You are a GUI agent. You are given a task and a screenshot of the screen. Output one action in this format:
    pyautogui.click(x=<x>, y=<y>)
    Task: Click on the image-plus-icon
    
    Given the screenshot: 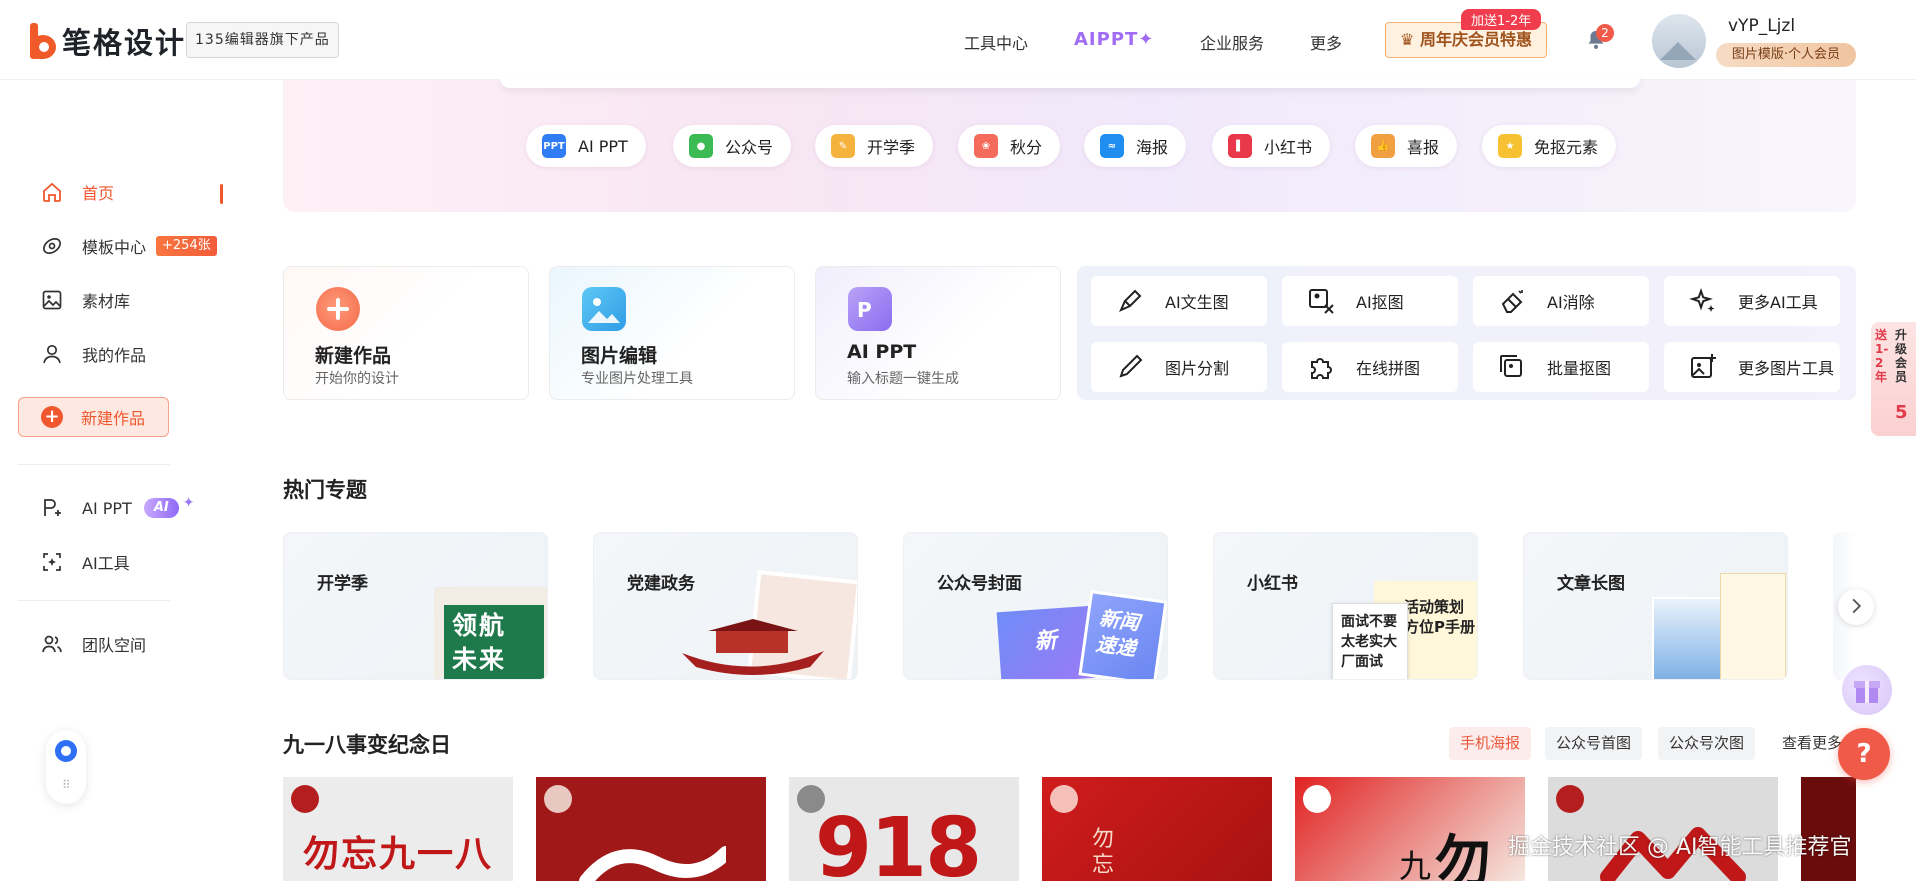 What is the action you would take?
    pyautogui.click(x=1703, y=366)
    